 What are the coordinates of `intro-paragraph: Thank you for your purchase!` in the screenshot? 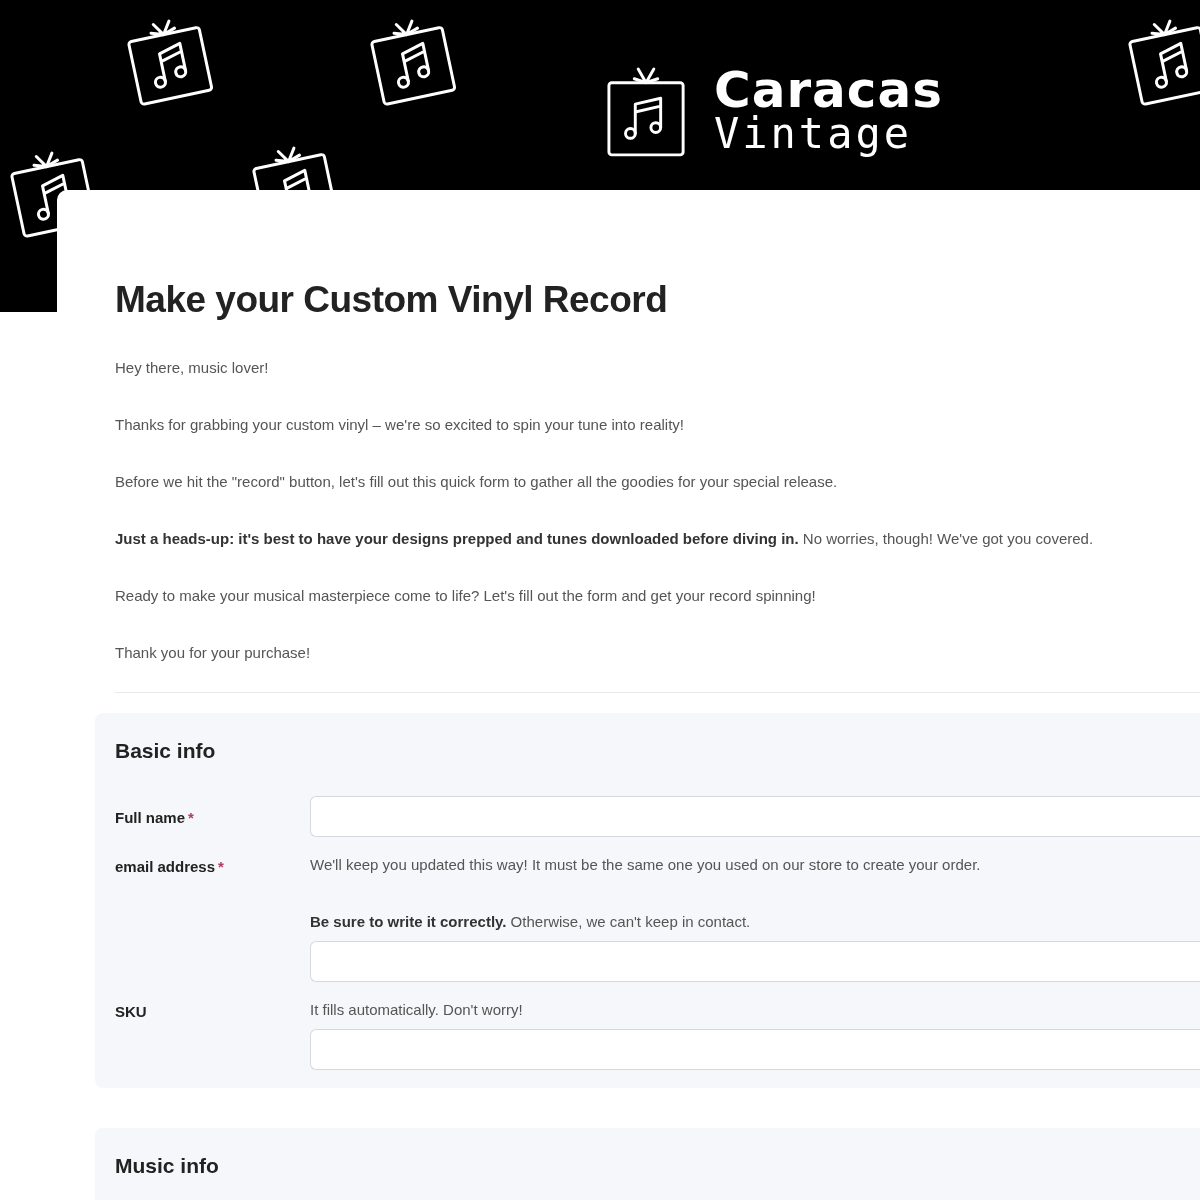 It's located at (213, 652).